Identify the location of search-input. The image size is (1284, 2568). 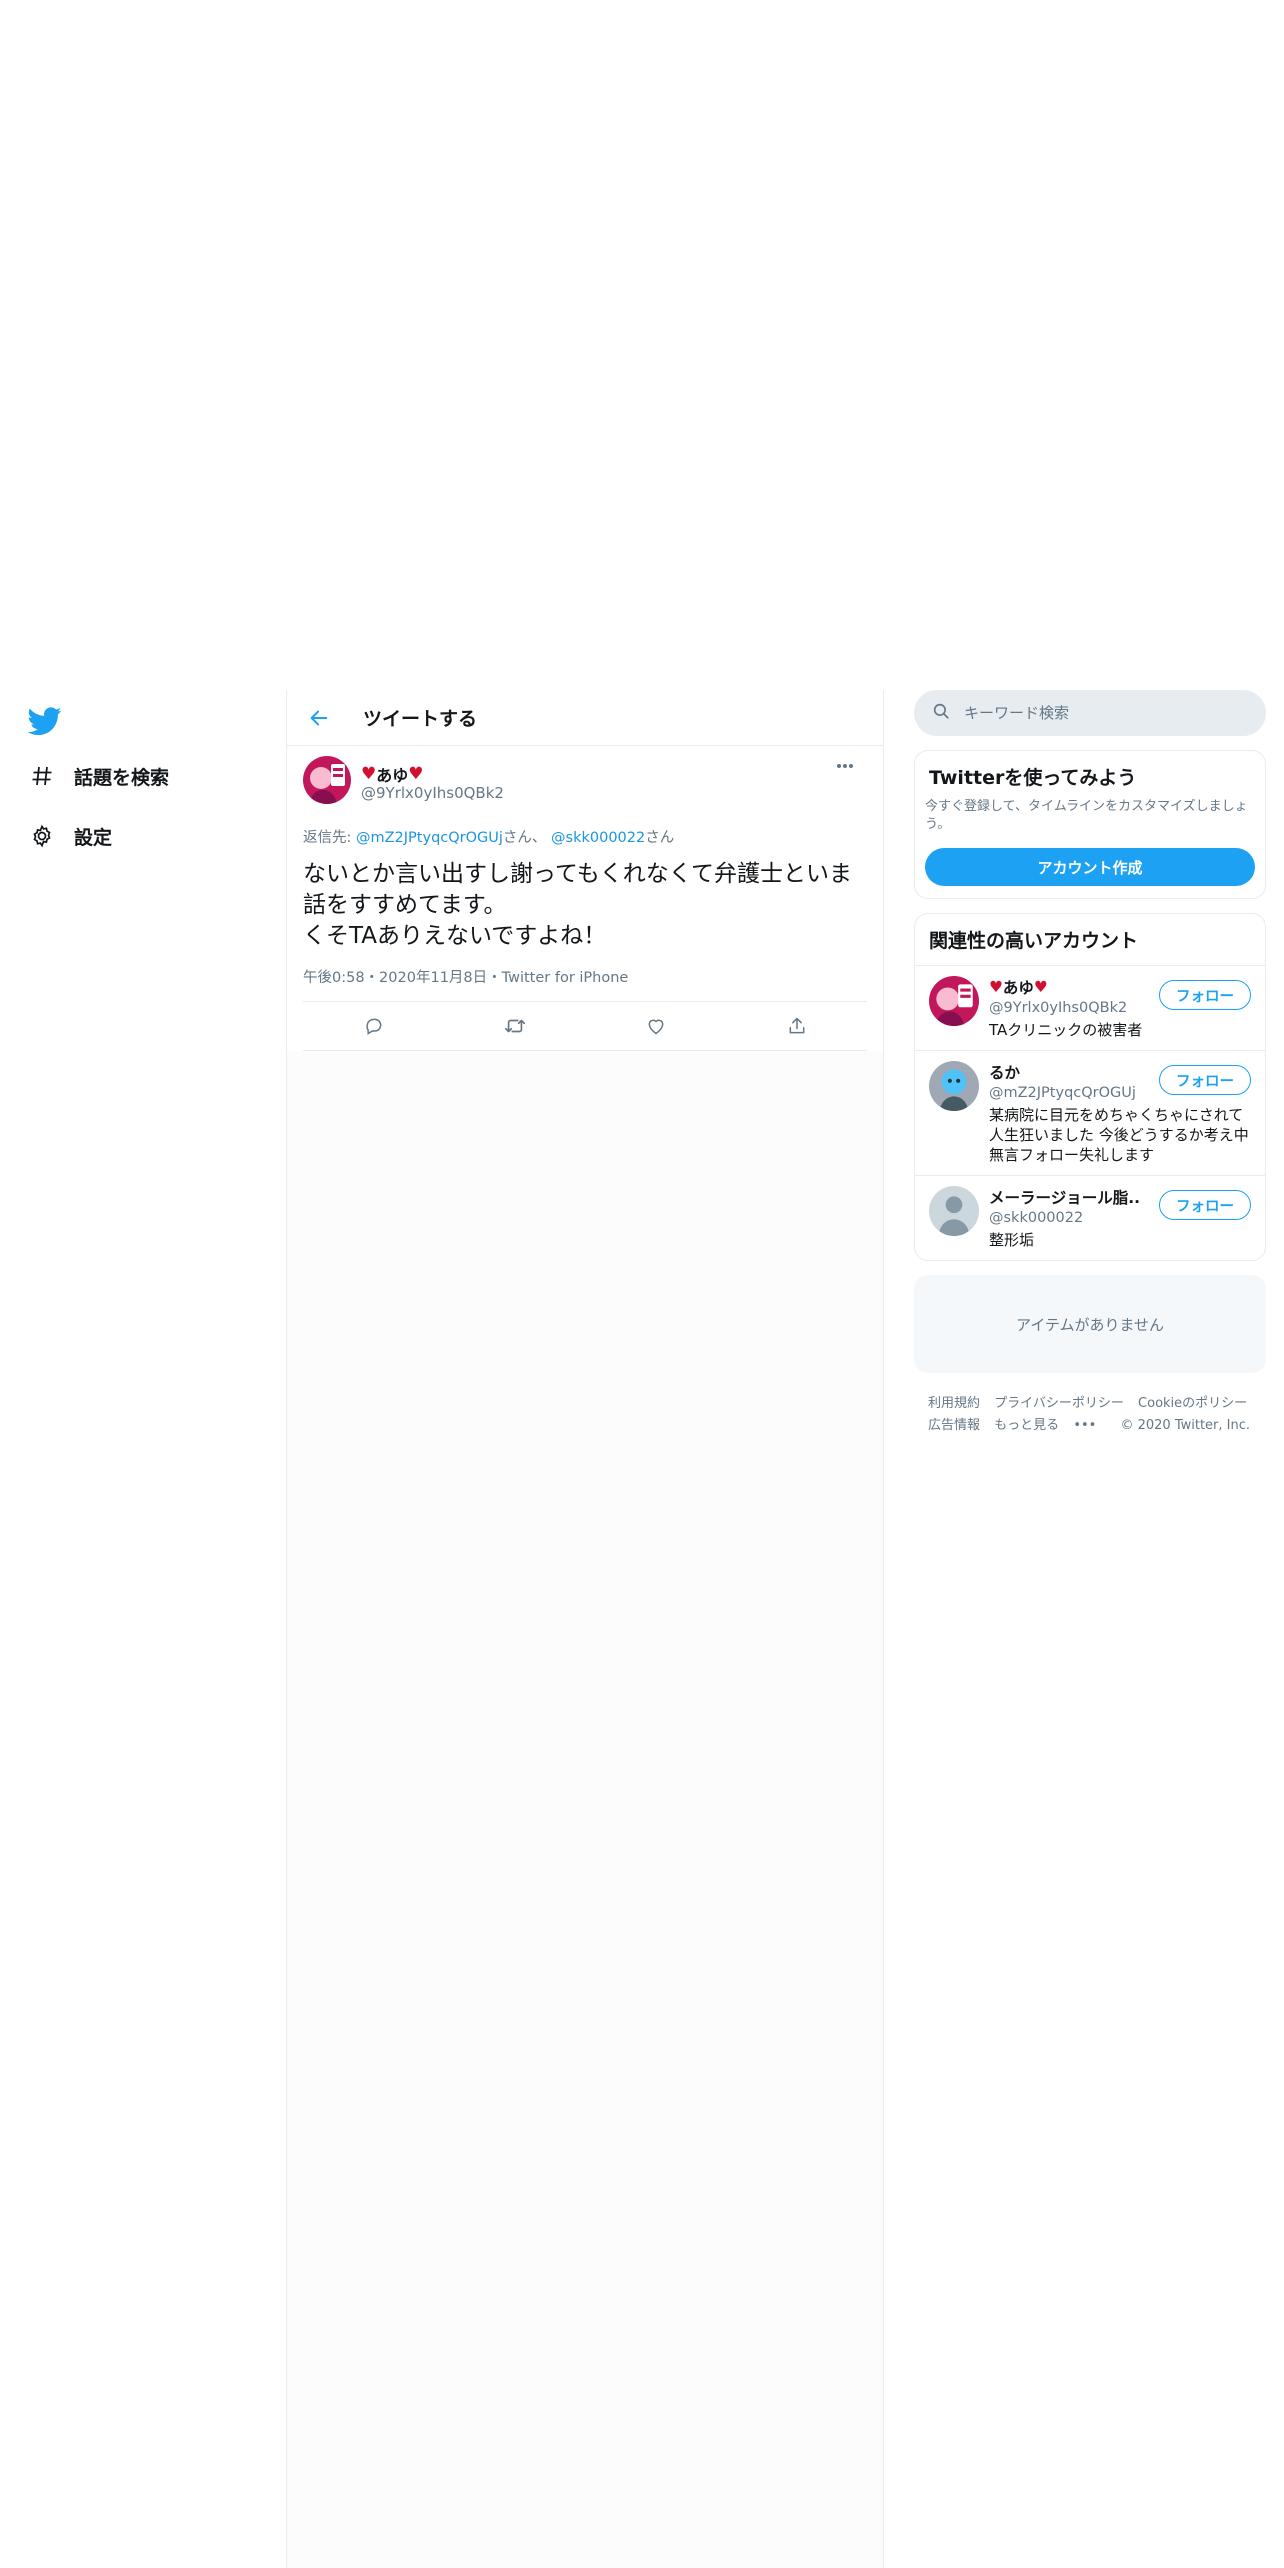
(1104, 713).